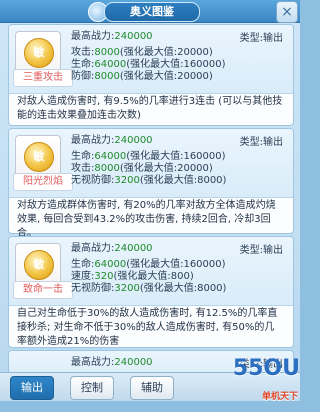 This screenshot has width=320, height=412. Describe the element at coordinates (43, 290) in the screenshot. I see `skill-name: 致命一击` at that location.